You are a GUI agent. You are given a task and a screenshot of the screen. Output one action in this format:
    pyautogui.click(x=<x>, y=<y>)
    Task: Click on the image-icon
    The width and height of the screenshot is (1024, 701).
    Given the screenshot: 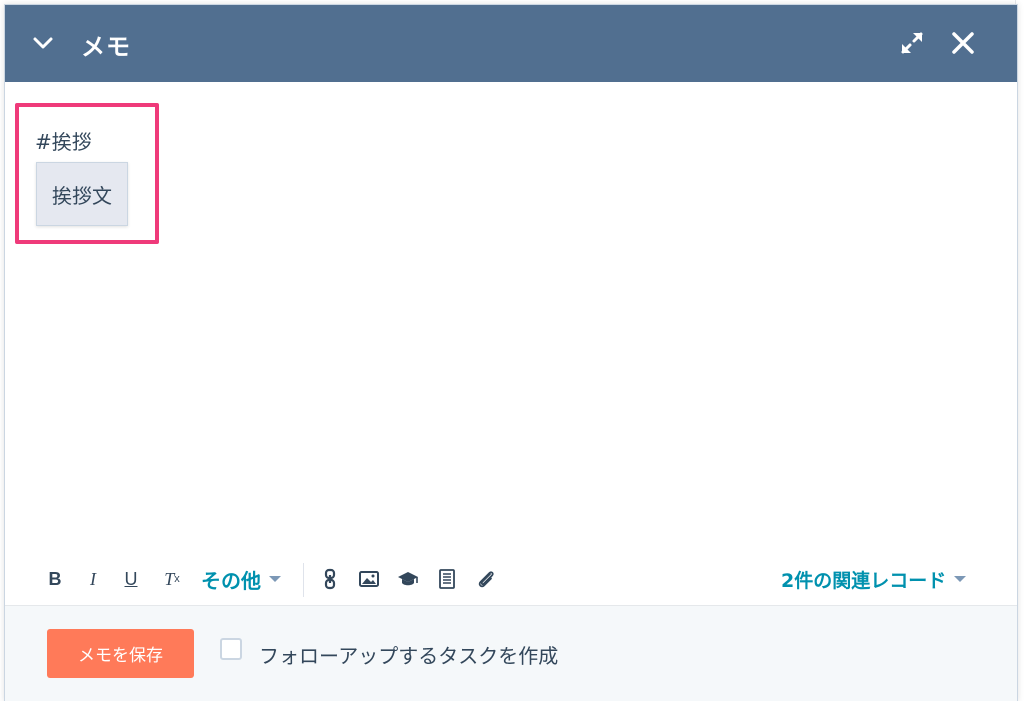 What is the action you would take?
    pyautogui.click(x=369, y=579)
    